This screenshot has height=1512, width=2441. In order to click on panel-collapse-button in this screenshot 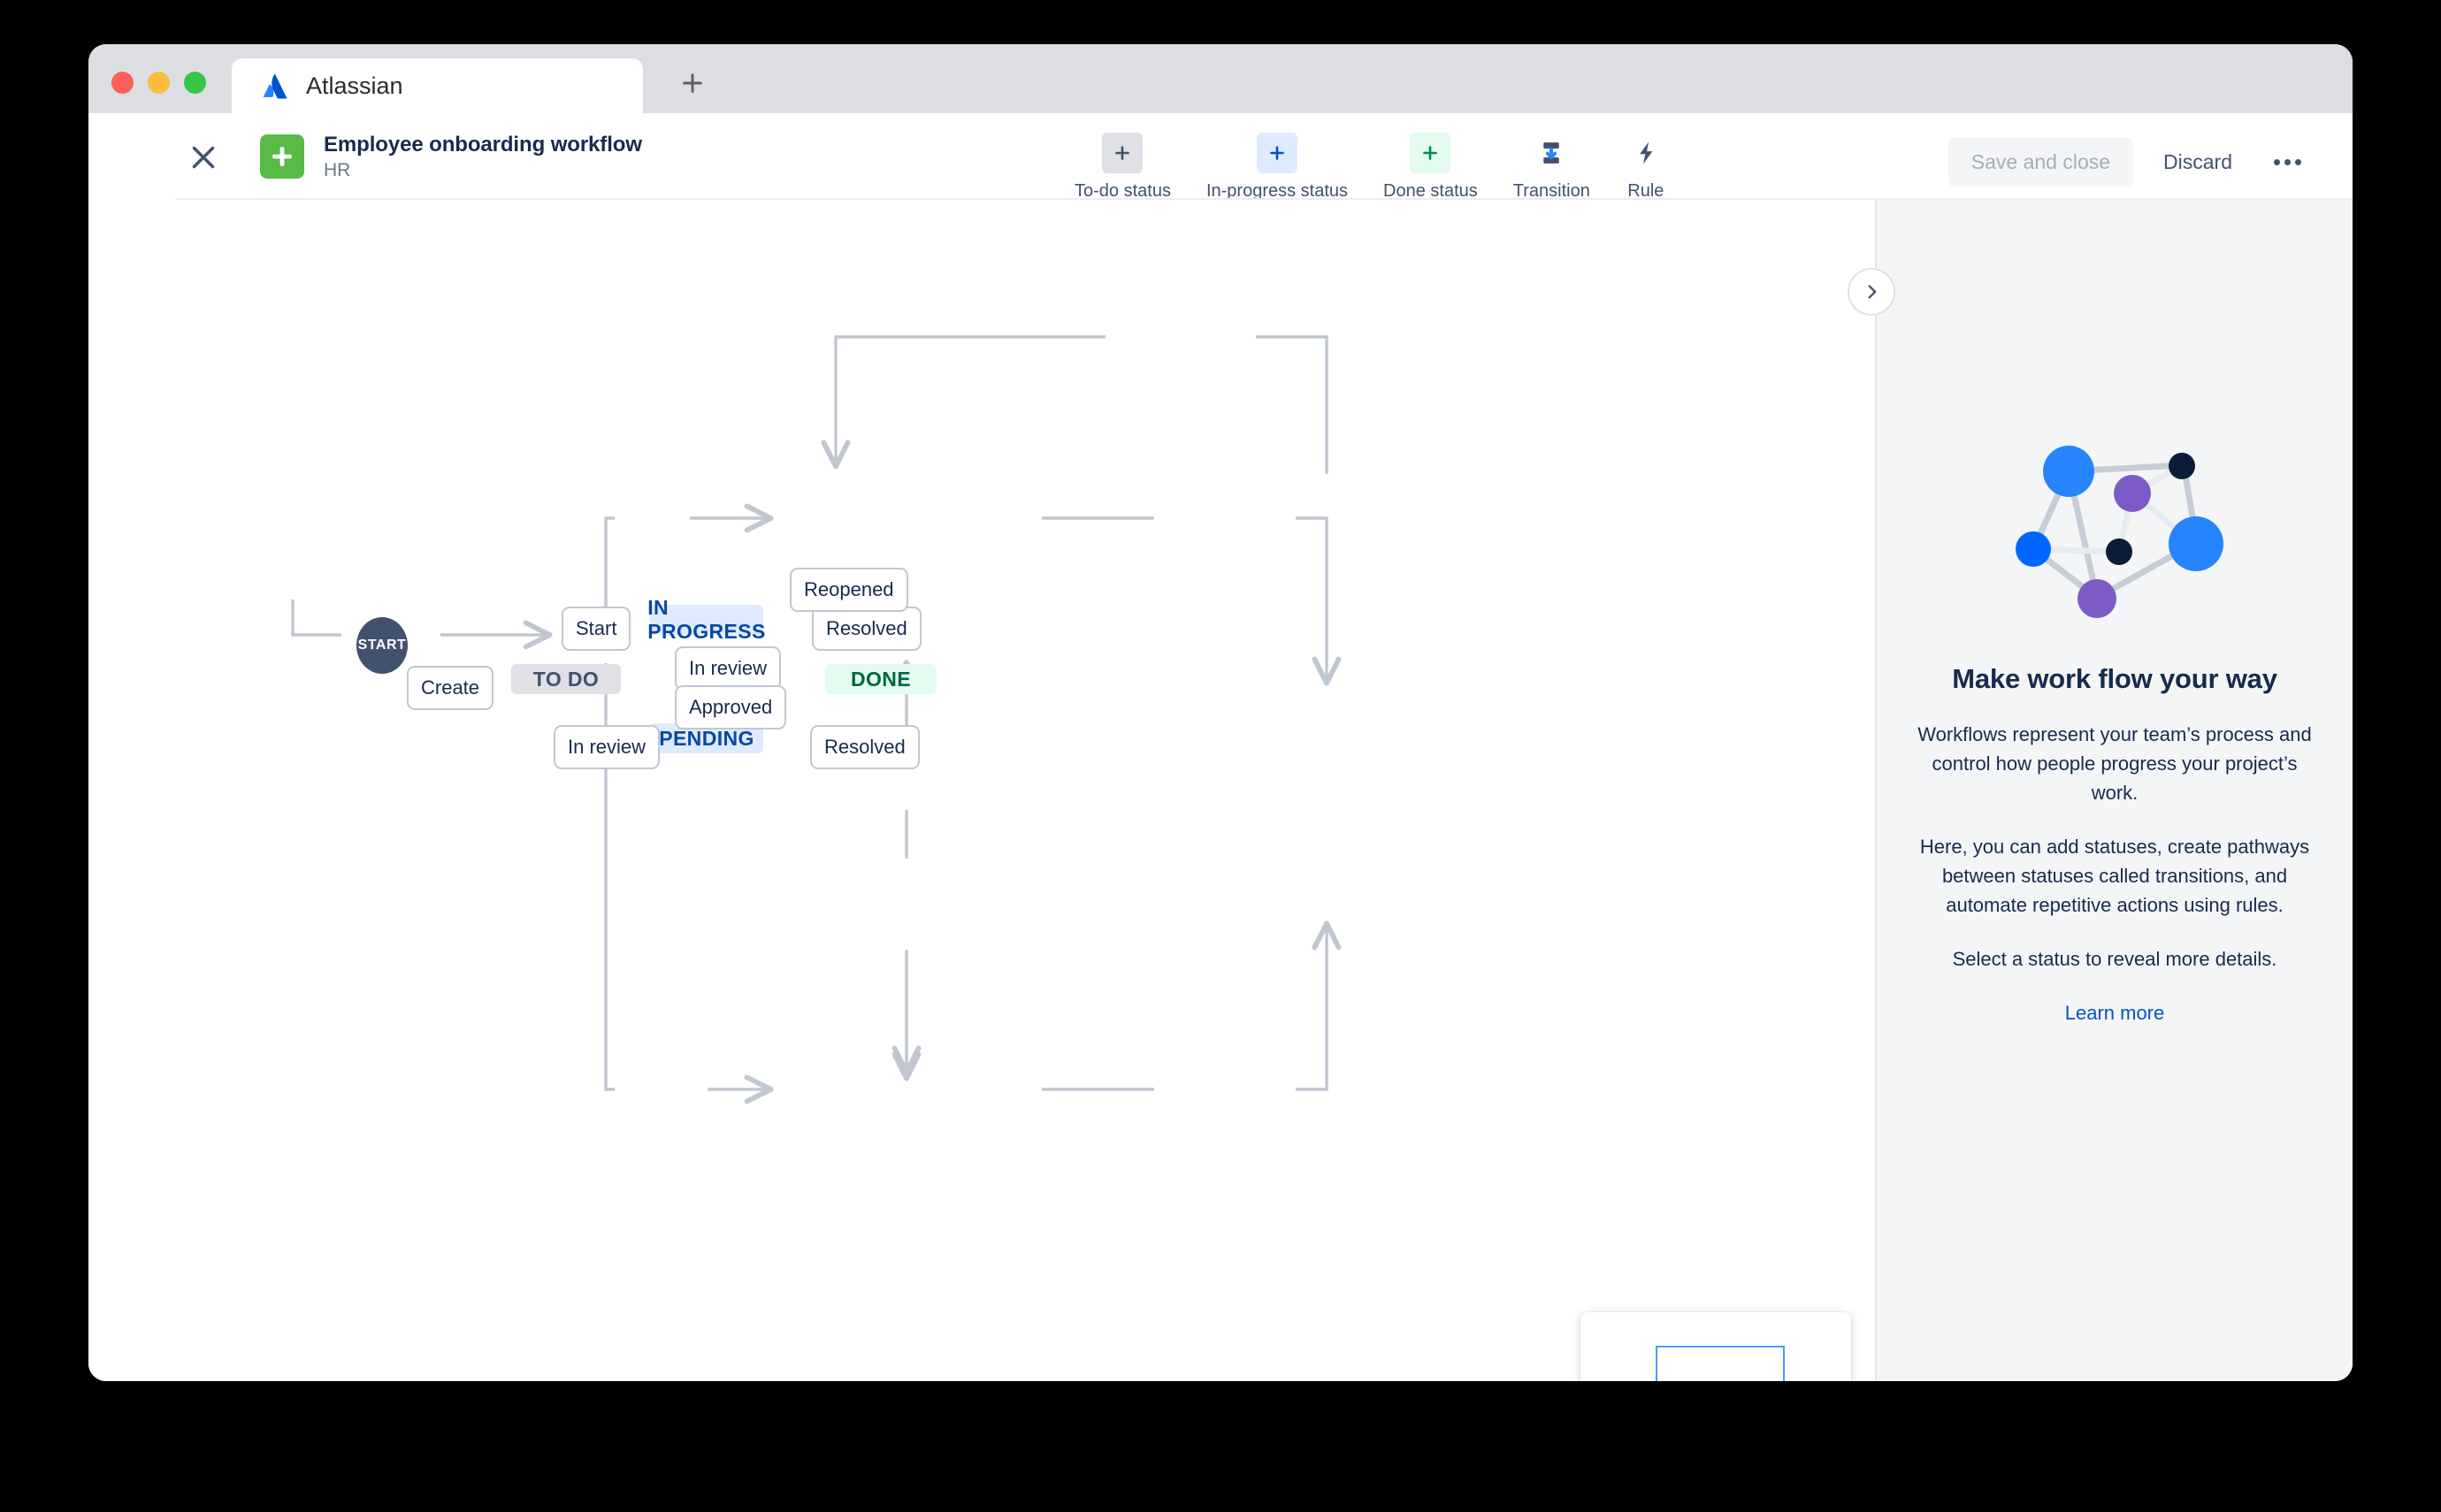, I will do `click(1872, 292)`.